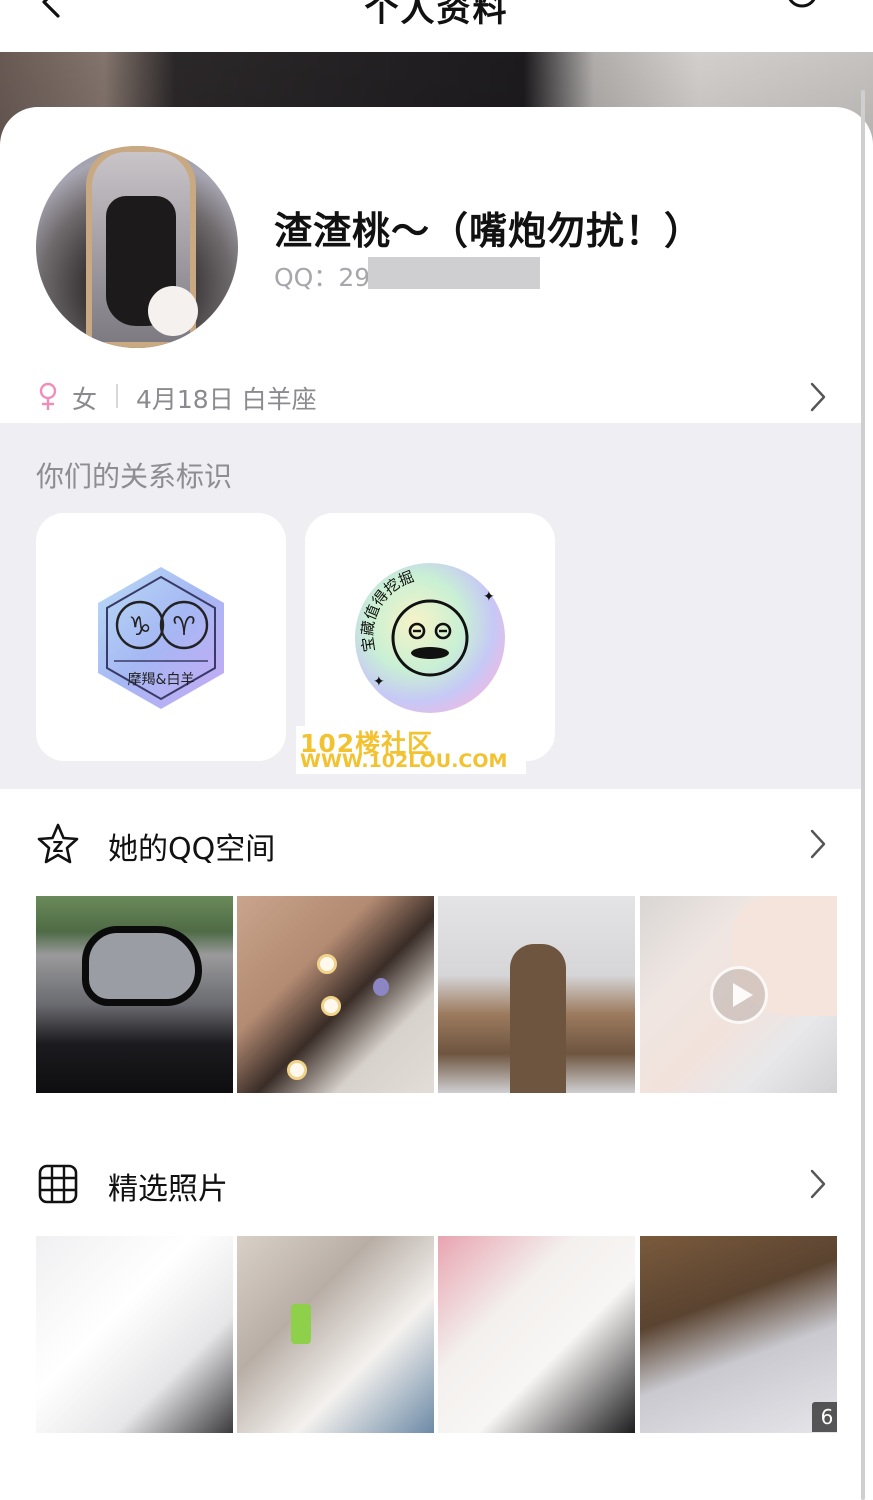  I want to click on qzone-star-icon: Z, so click(58, 843).